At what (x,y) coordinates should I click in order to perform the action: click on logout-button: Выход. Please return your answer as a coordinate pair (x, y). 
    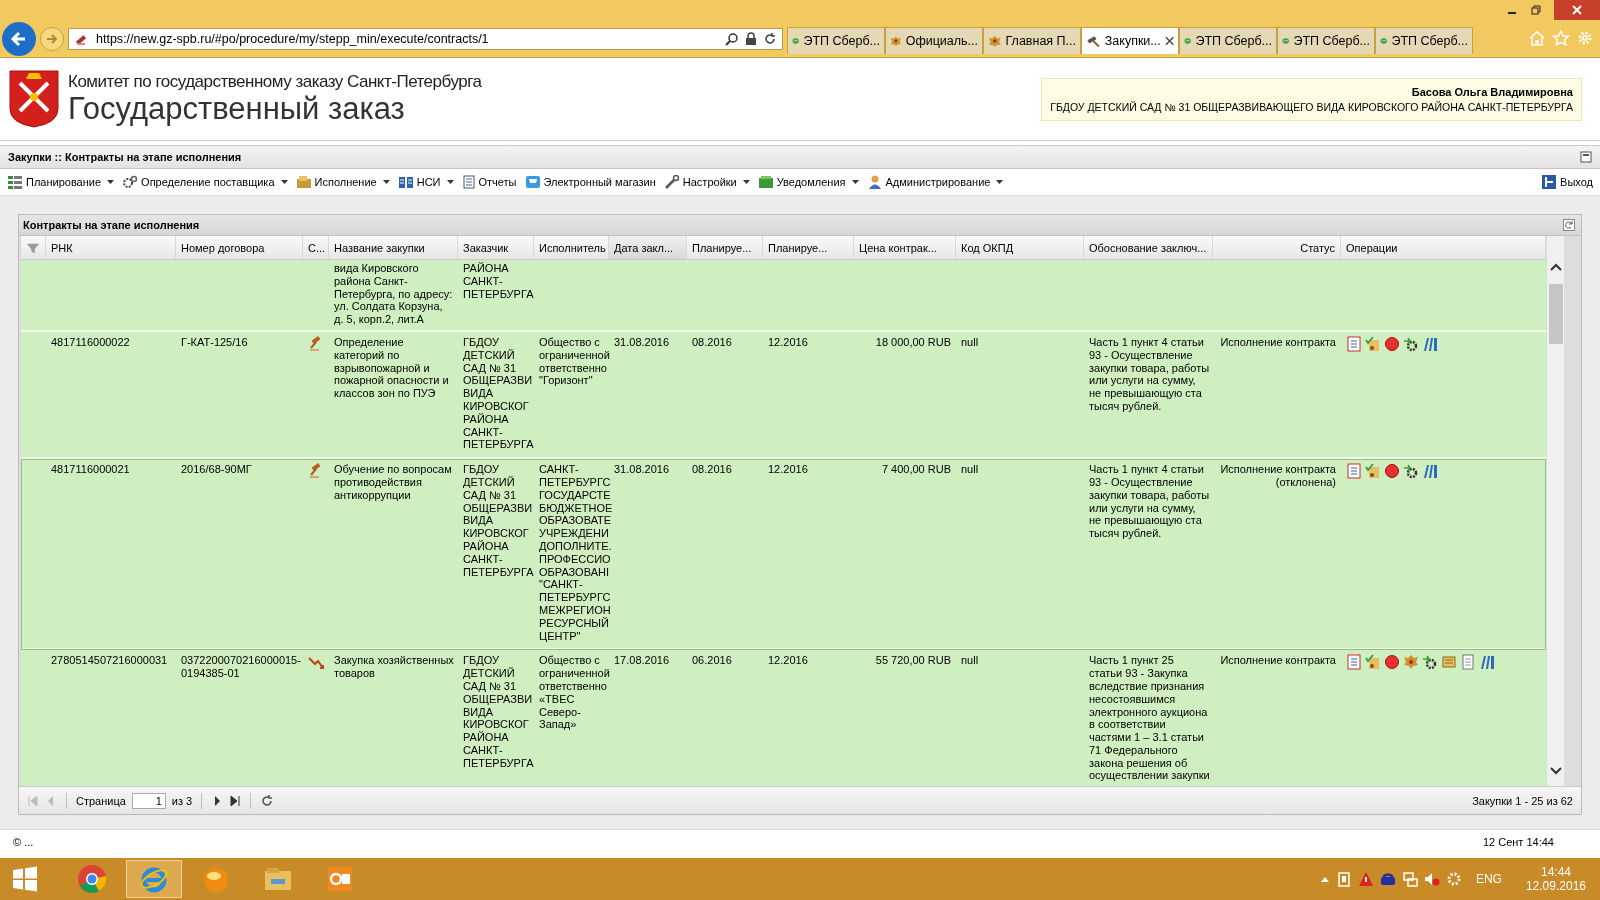
    Looking at the image, I should click on (1567, 182).